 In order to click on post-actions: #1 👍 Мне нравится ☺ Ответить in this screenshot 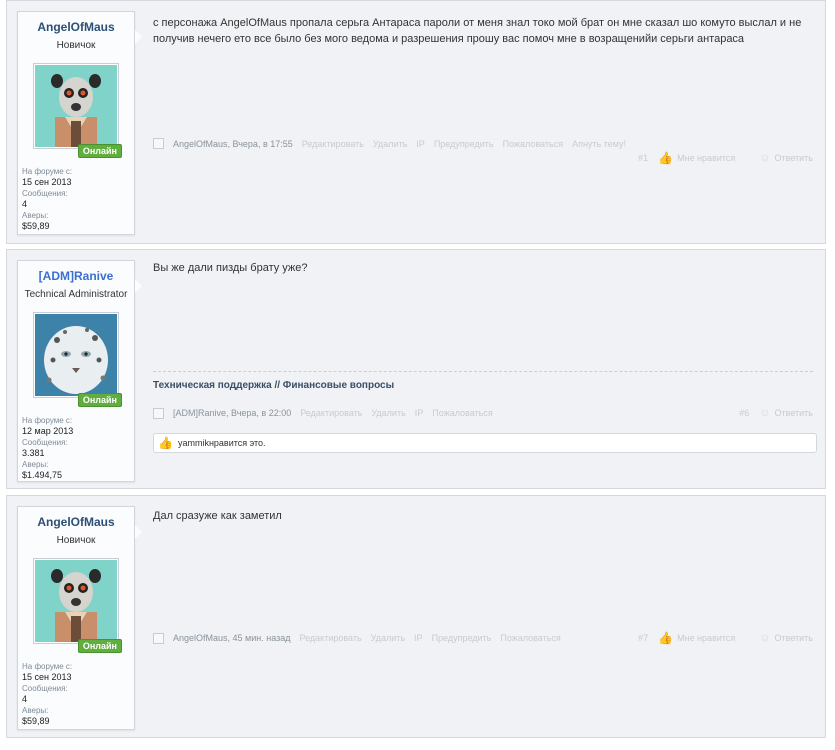, I will do `click(483, 158)`.